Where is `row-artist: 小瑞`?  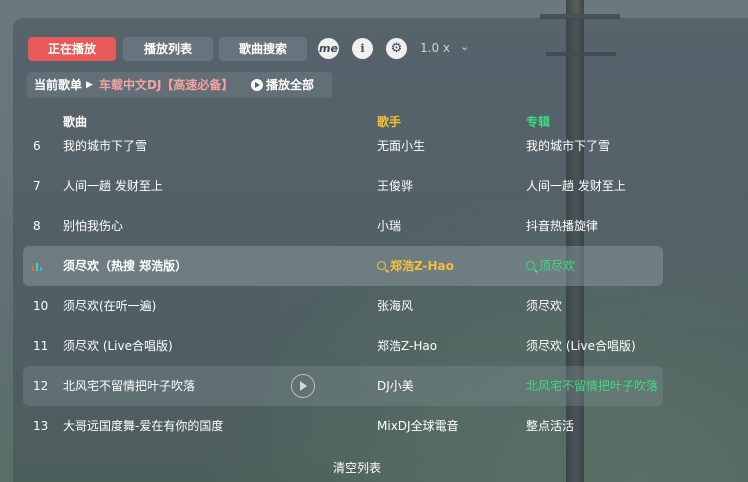 row-artist: 小瑞 is located at coordinates (389, 226).